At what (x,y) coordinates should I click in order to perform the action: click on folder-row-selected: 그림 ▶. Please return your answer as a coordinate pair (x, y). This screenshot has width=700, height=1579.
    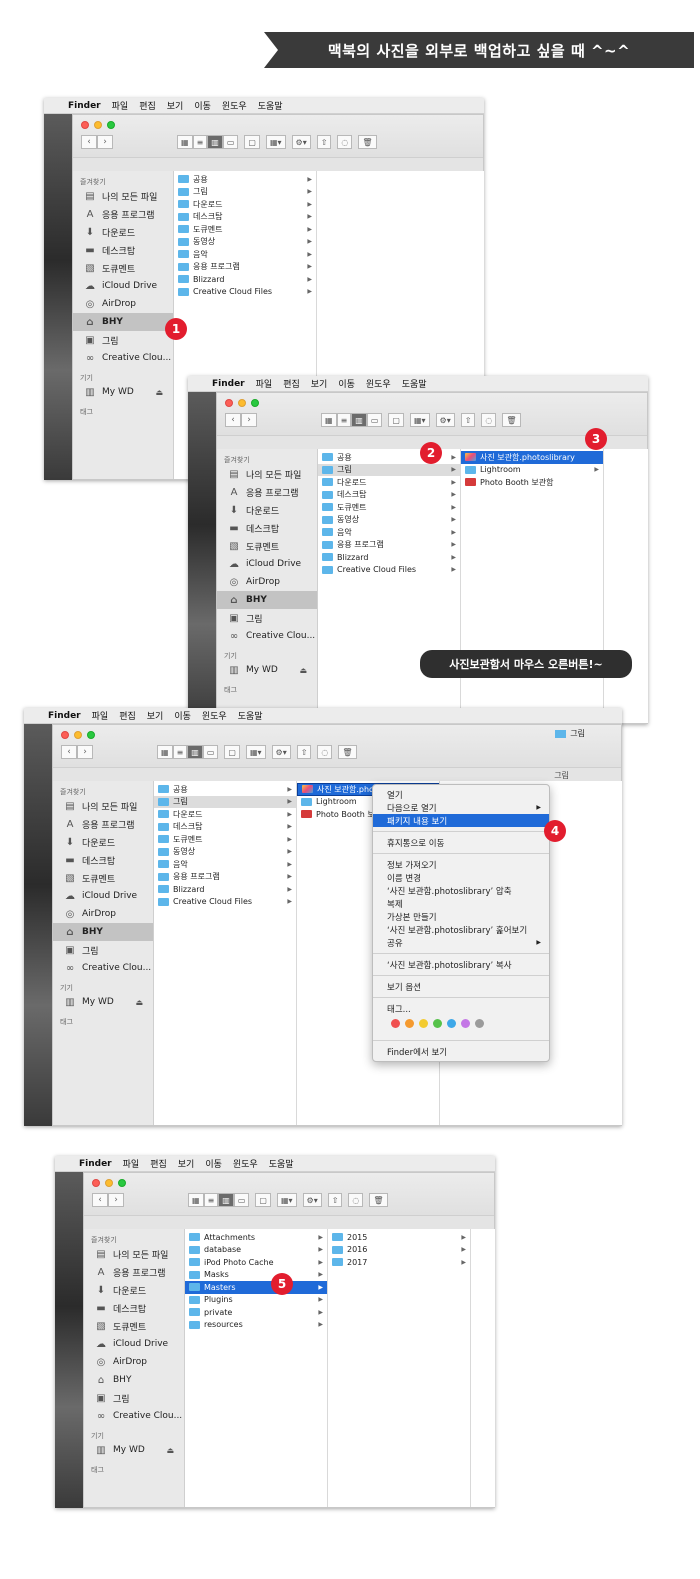
    Looking at the image, I should click on (389, 469).